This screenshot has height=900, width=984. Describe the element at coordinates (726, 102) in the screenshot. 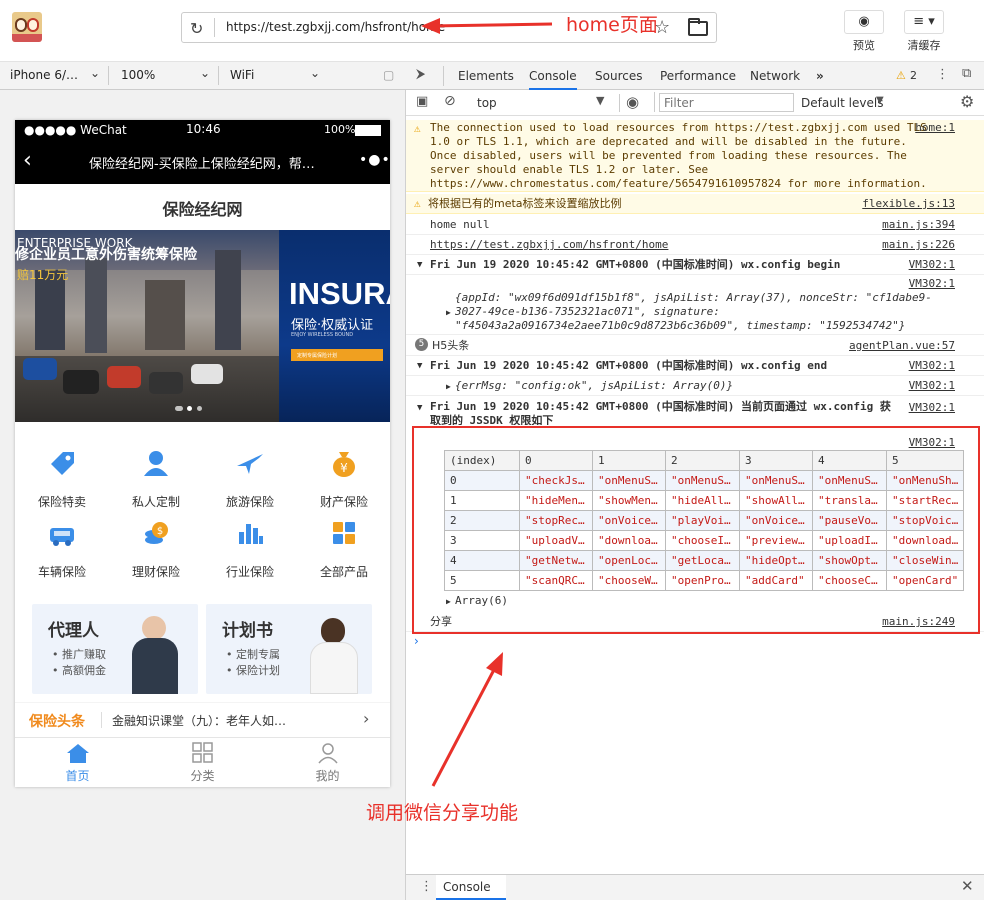

I see `filter-input` at that location.